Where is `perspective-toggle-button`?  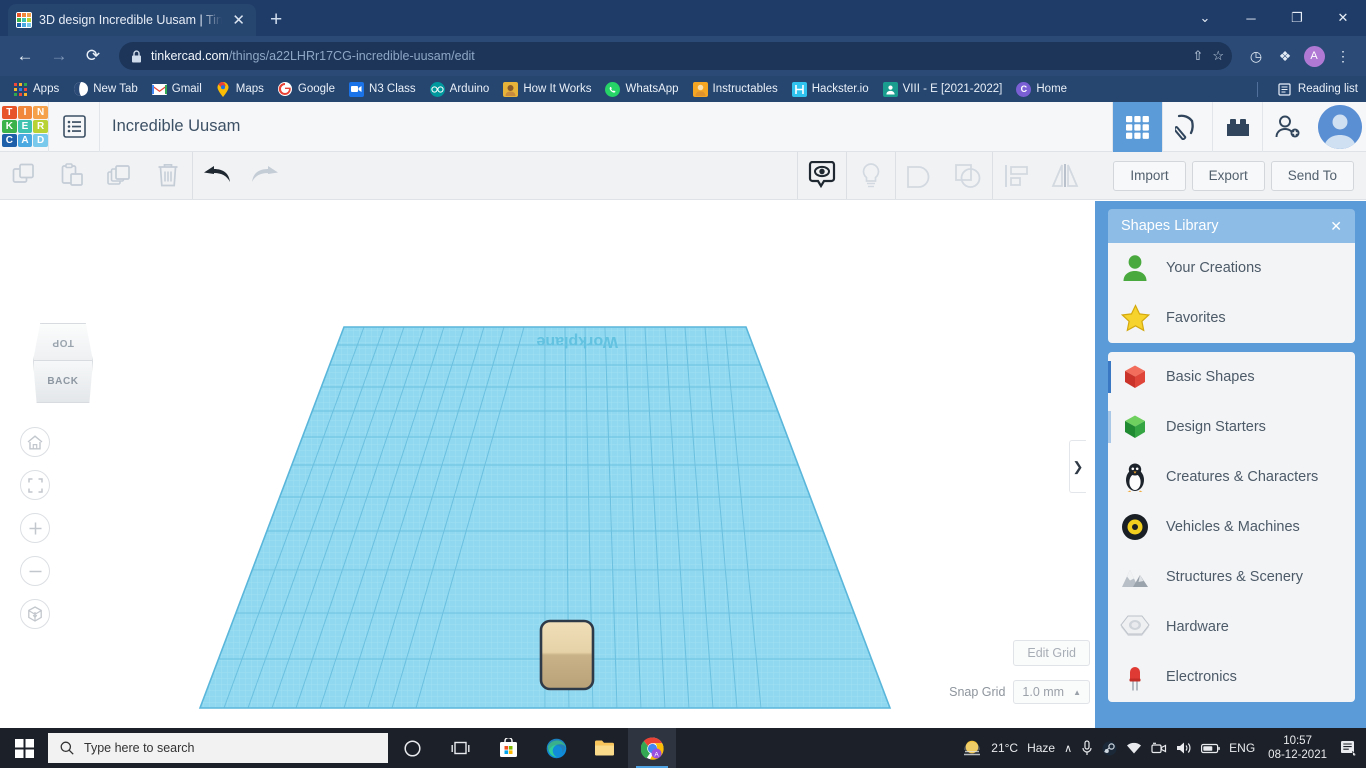
perspective-toggle-button is located at coordinates (35, 614).